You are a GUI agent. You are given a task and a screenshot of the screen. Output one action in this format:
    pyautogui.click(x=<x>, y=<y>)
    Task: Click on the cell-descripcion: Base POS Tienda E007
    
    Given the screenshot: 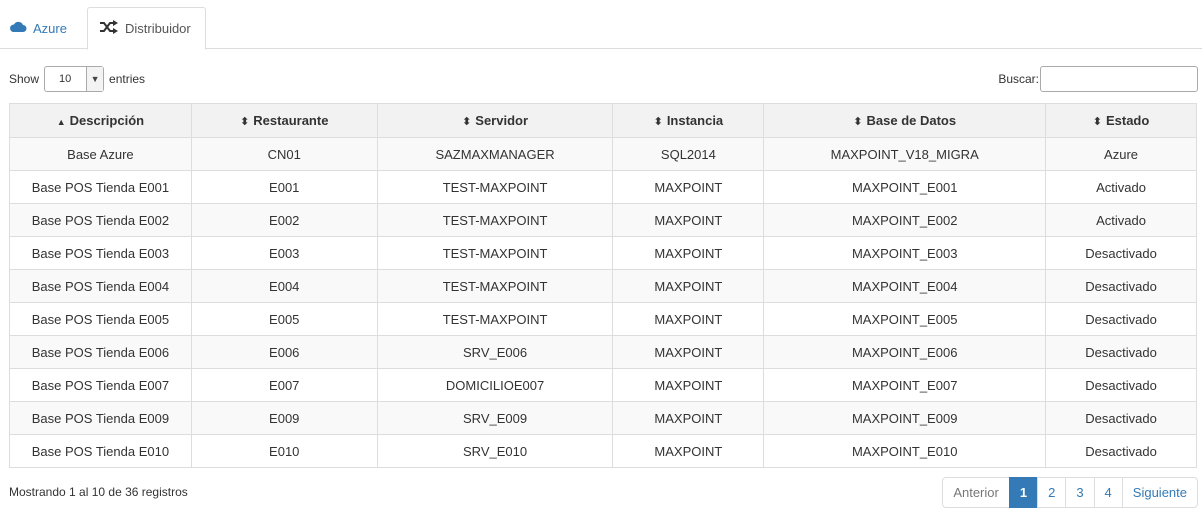 What is the action you would take?
    pyautogui.click(x=100, y=385)
    